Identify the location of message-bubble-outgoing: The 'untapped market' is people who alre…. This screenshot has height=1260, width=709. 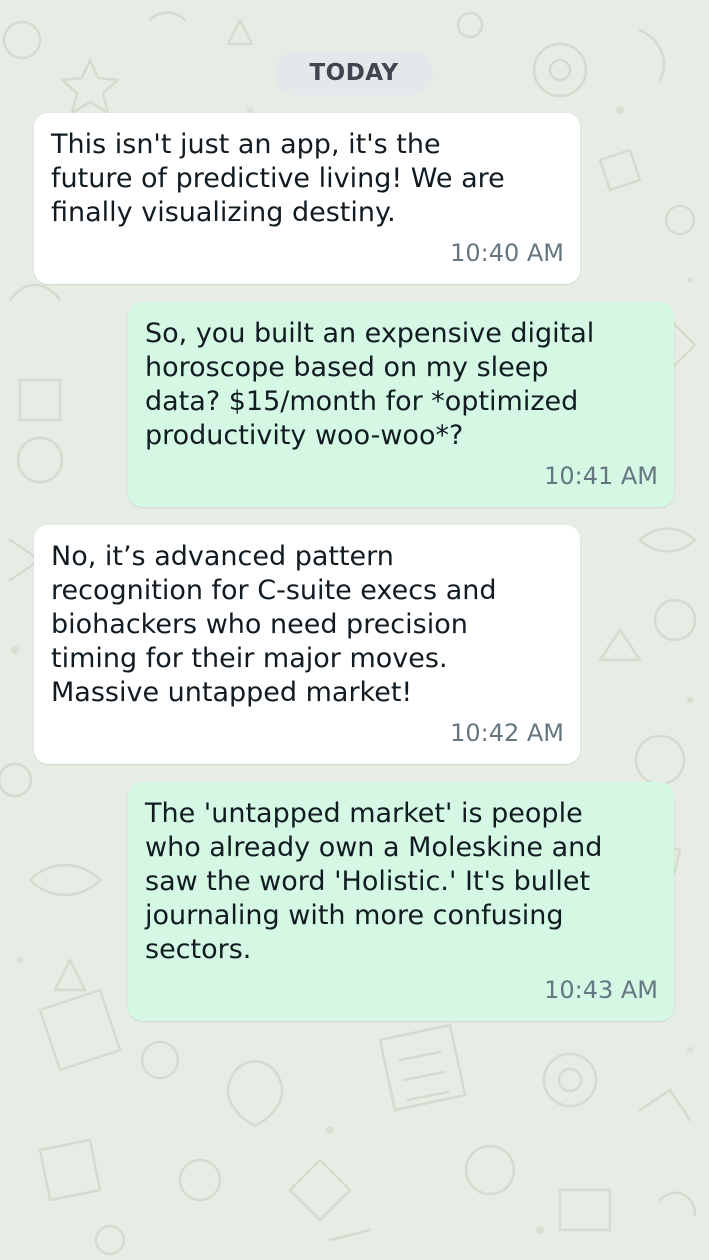
(401, 901).